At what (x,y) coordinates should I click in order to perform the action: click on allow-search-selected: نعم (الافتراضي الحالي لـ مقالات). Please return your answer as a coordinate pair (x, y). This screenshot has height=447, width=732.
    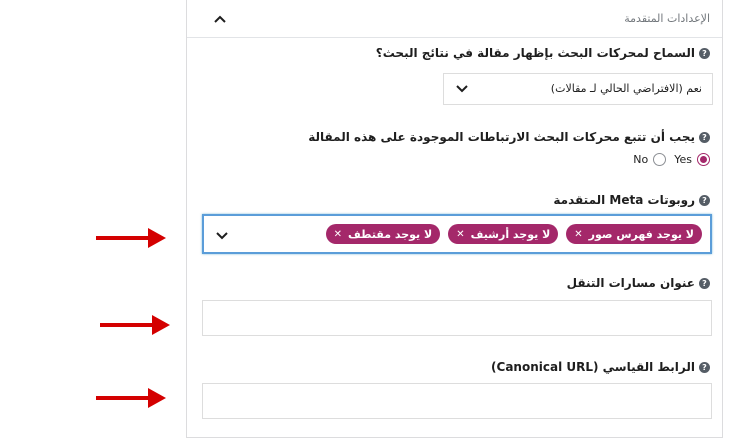
    Looking at the image, I should click on (626, 88).